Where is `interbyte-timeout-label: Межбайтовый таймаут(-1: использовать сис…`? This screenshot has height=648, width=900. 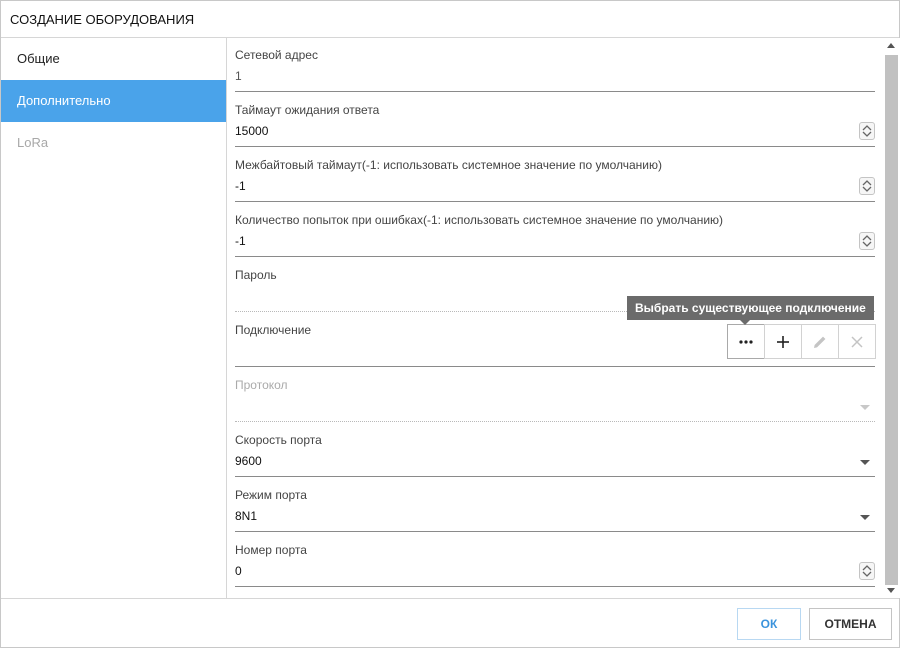 interbyte-timeout-label: Межбайтовый таймаут(-1: использовать сис… is located at coordinates (448, 165).